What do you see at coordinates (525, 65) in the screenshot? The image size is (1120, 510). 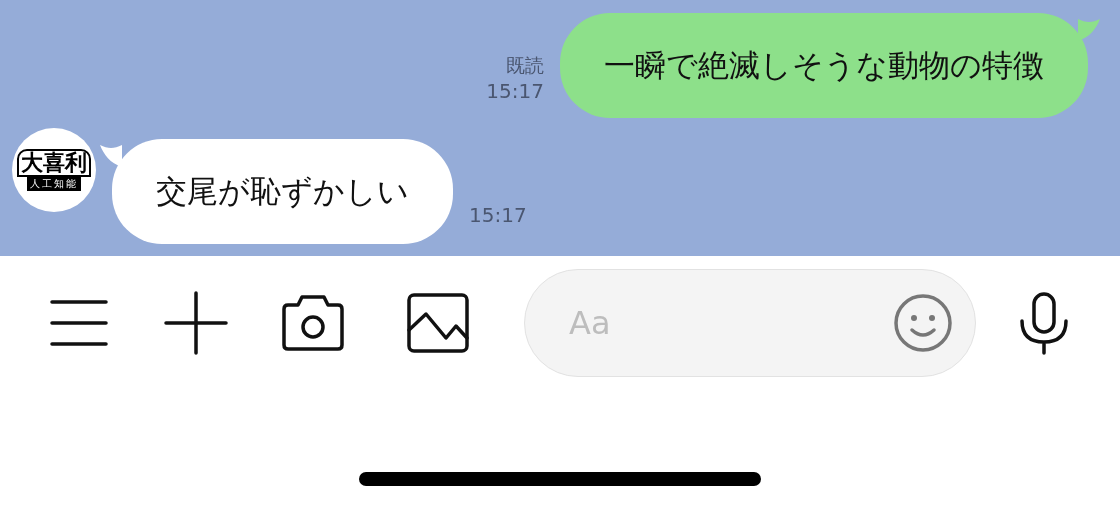 I see `read-receipt: 既読` at bounding box center [525, 65].